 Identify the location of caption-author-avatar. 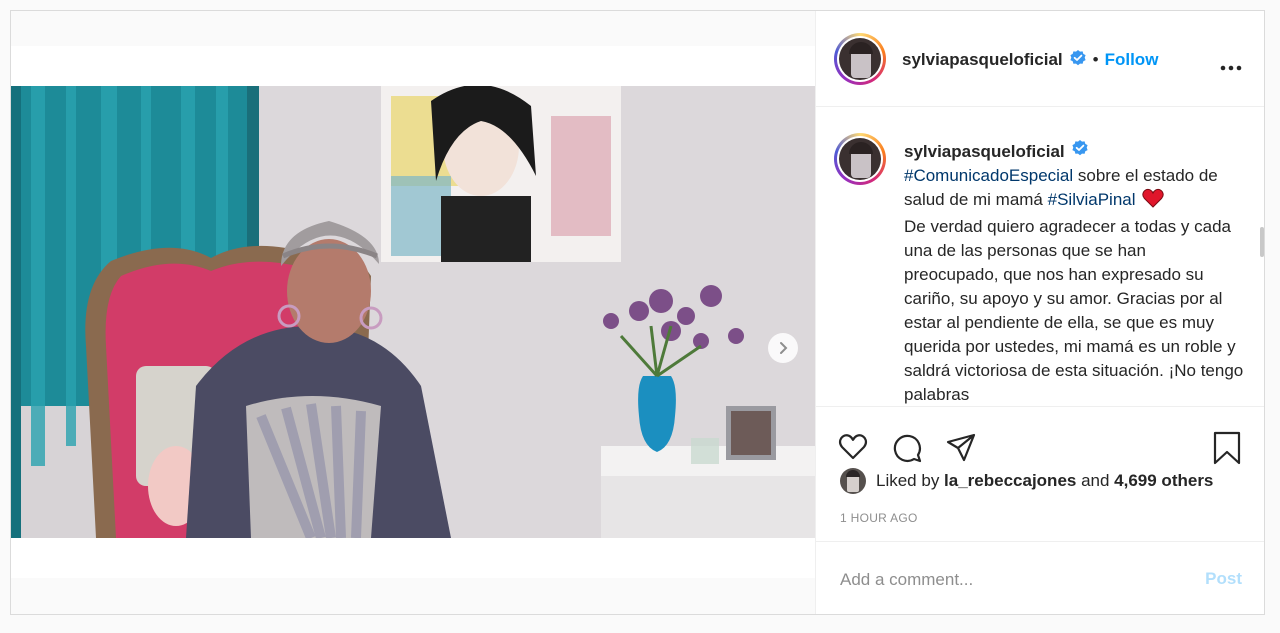
(860, 159).